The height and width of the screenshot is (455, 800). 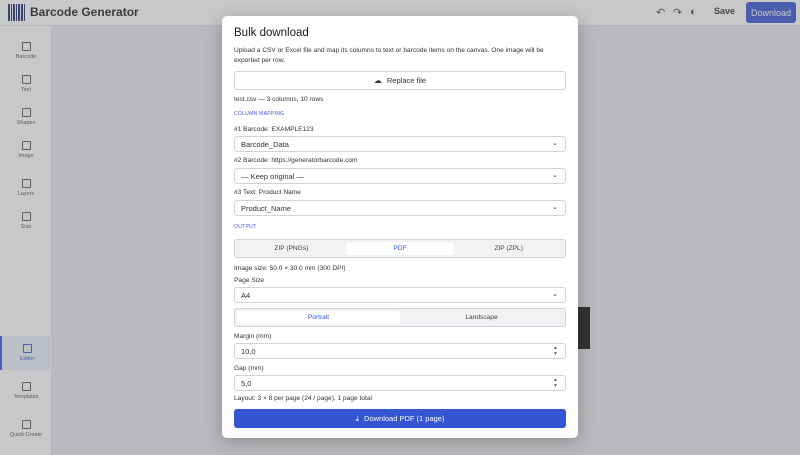 I want to click on page-size-label: Page Size, so click(x=249, y=280).